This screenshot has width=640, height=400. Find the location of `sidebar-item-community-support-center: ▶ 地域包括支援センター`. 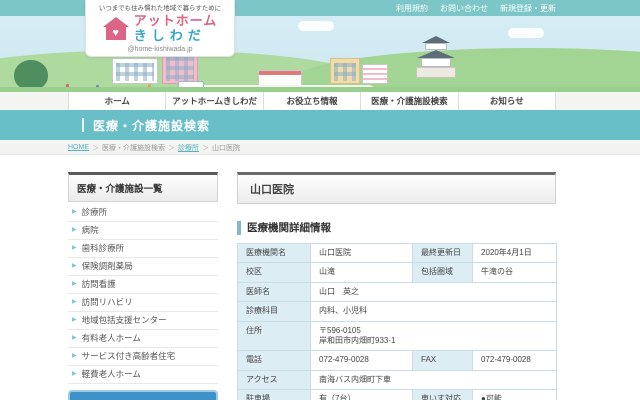

sidebar-item-community-support-center: ▶ 地域包括支援センター is located at coordinates (143, 321).